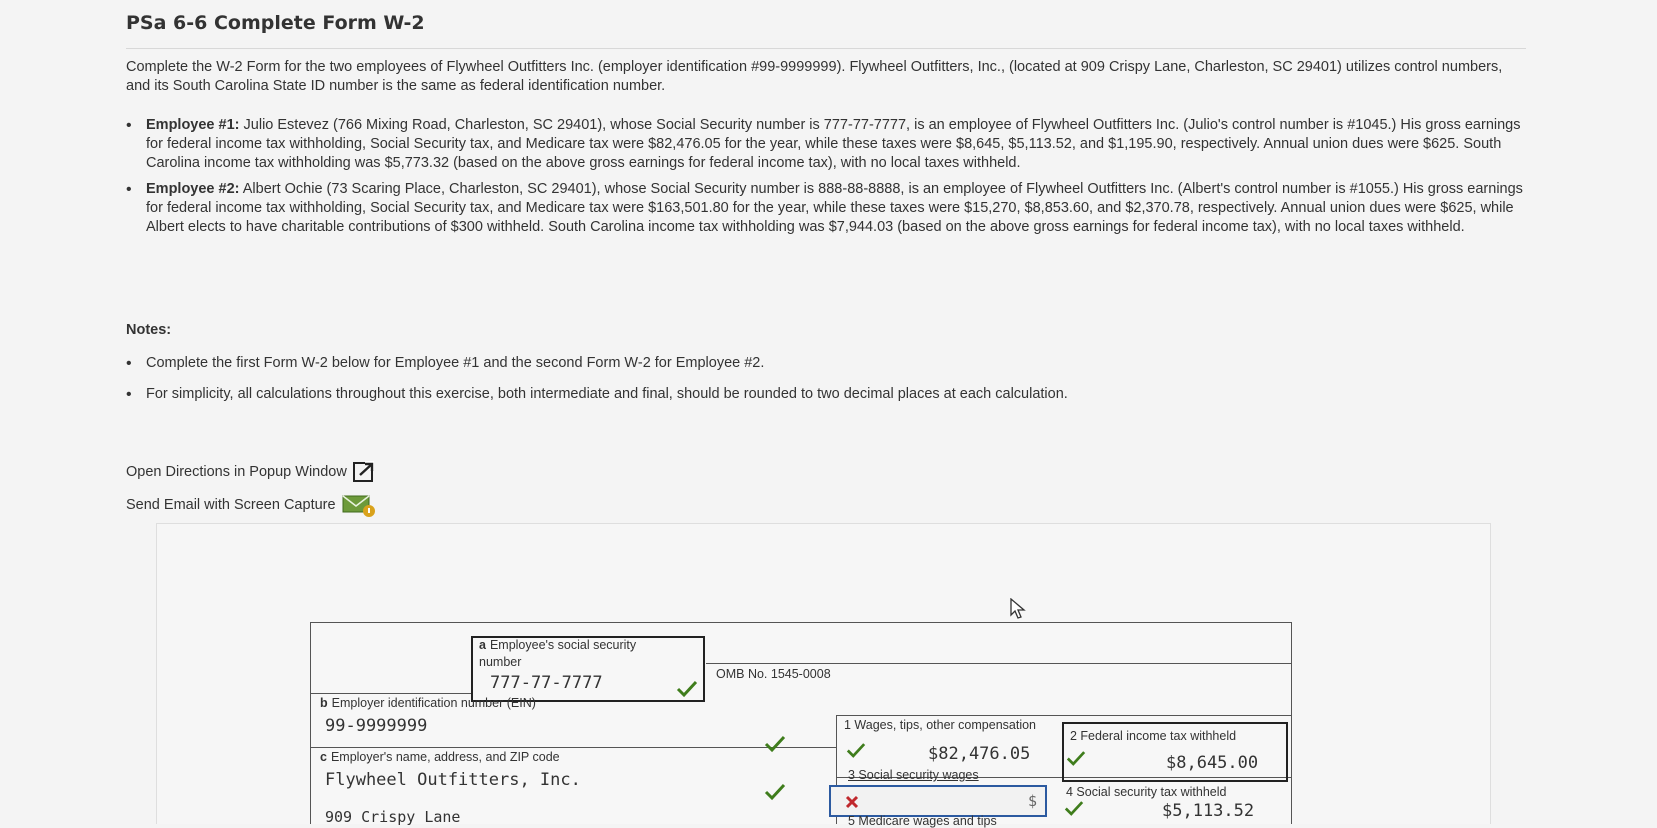 This screenshot has width=1657, height=828. I want to click on field-label-text: Employee's social security, so click(563, 645).